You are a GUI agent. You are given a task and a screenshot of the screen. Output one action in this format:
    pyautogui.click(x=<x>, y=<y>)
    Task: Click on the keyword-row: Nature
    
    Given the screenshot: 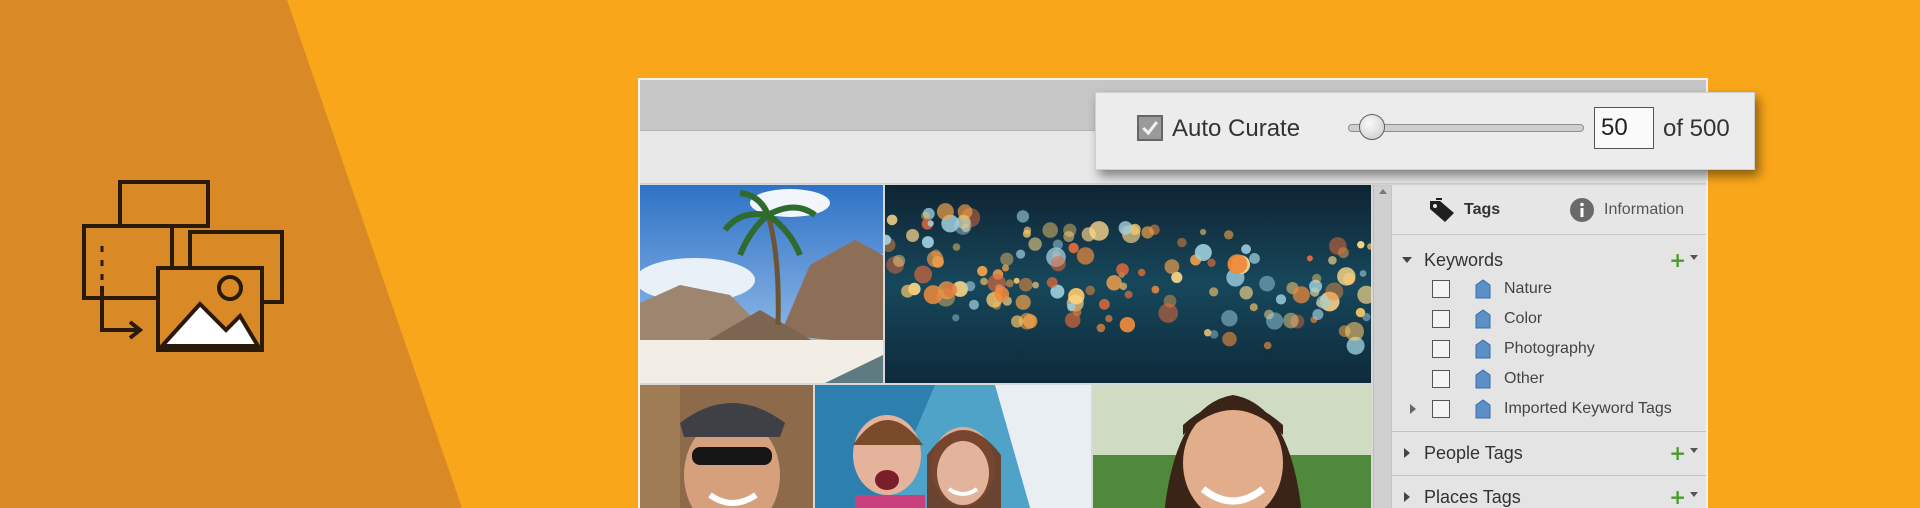 What is the action you would take?
    pyautogui.click(x=1549, y=289)
    